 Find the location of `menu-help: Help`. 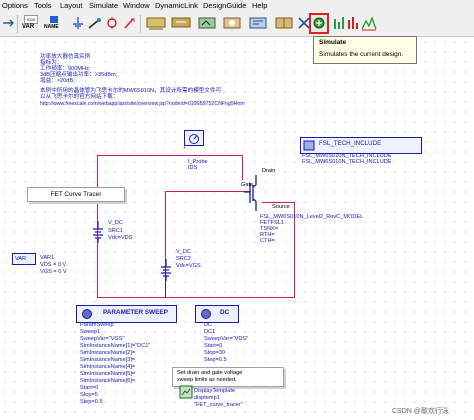

menu-help: Help is located at coordinates (259, 5).